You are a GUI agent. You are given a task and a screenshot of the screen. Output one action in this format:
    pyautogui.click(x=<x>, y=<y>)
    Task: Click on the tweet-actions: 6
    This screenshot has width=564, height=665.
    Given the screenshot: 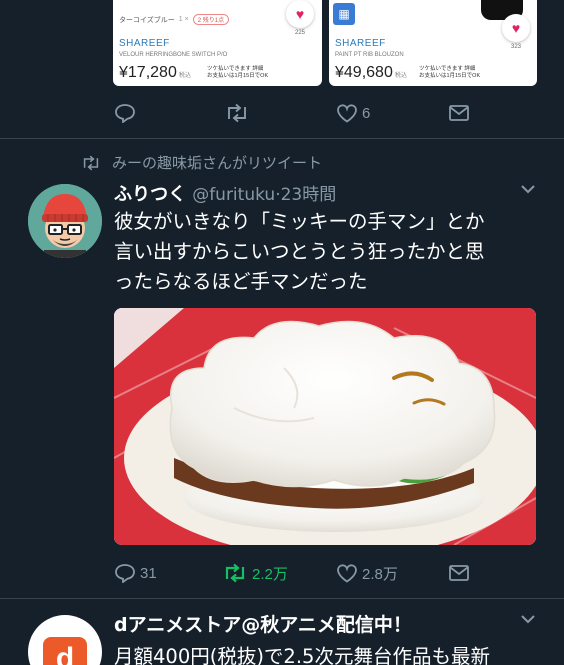 What is the action you would take?
    pyautogui.click(x=282, y=113)
    